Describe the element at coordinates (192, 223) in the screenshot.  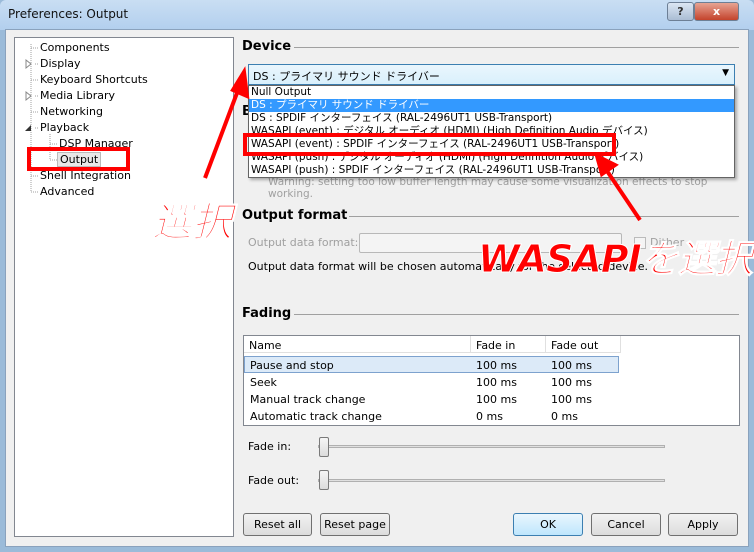
I see `annotation-select: 選択` at that location.